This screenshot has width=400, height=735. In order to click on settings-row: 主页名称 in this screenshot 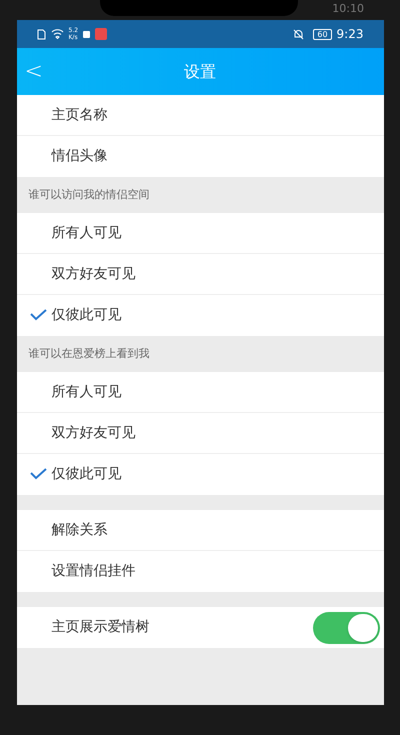, I will do `click(200, 115)`.